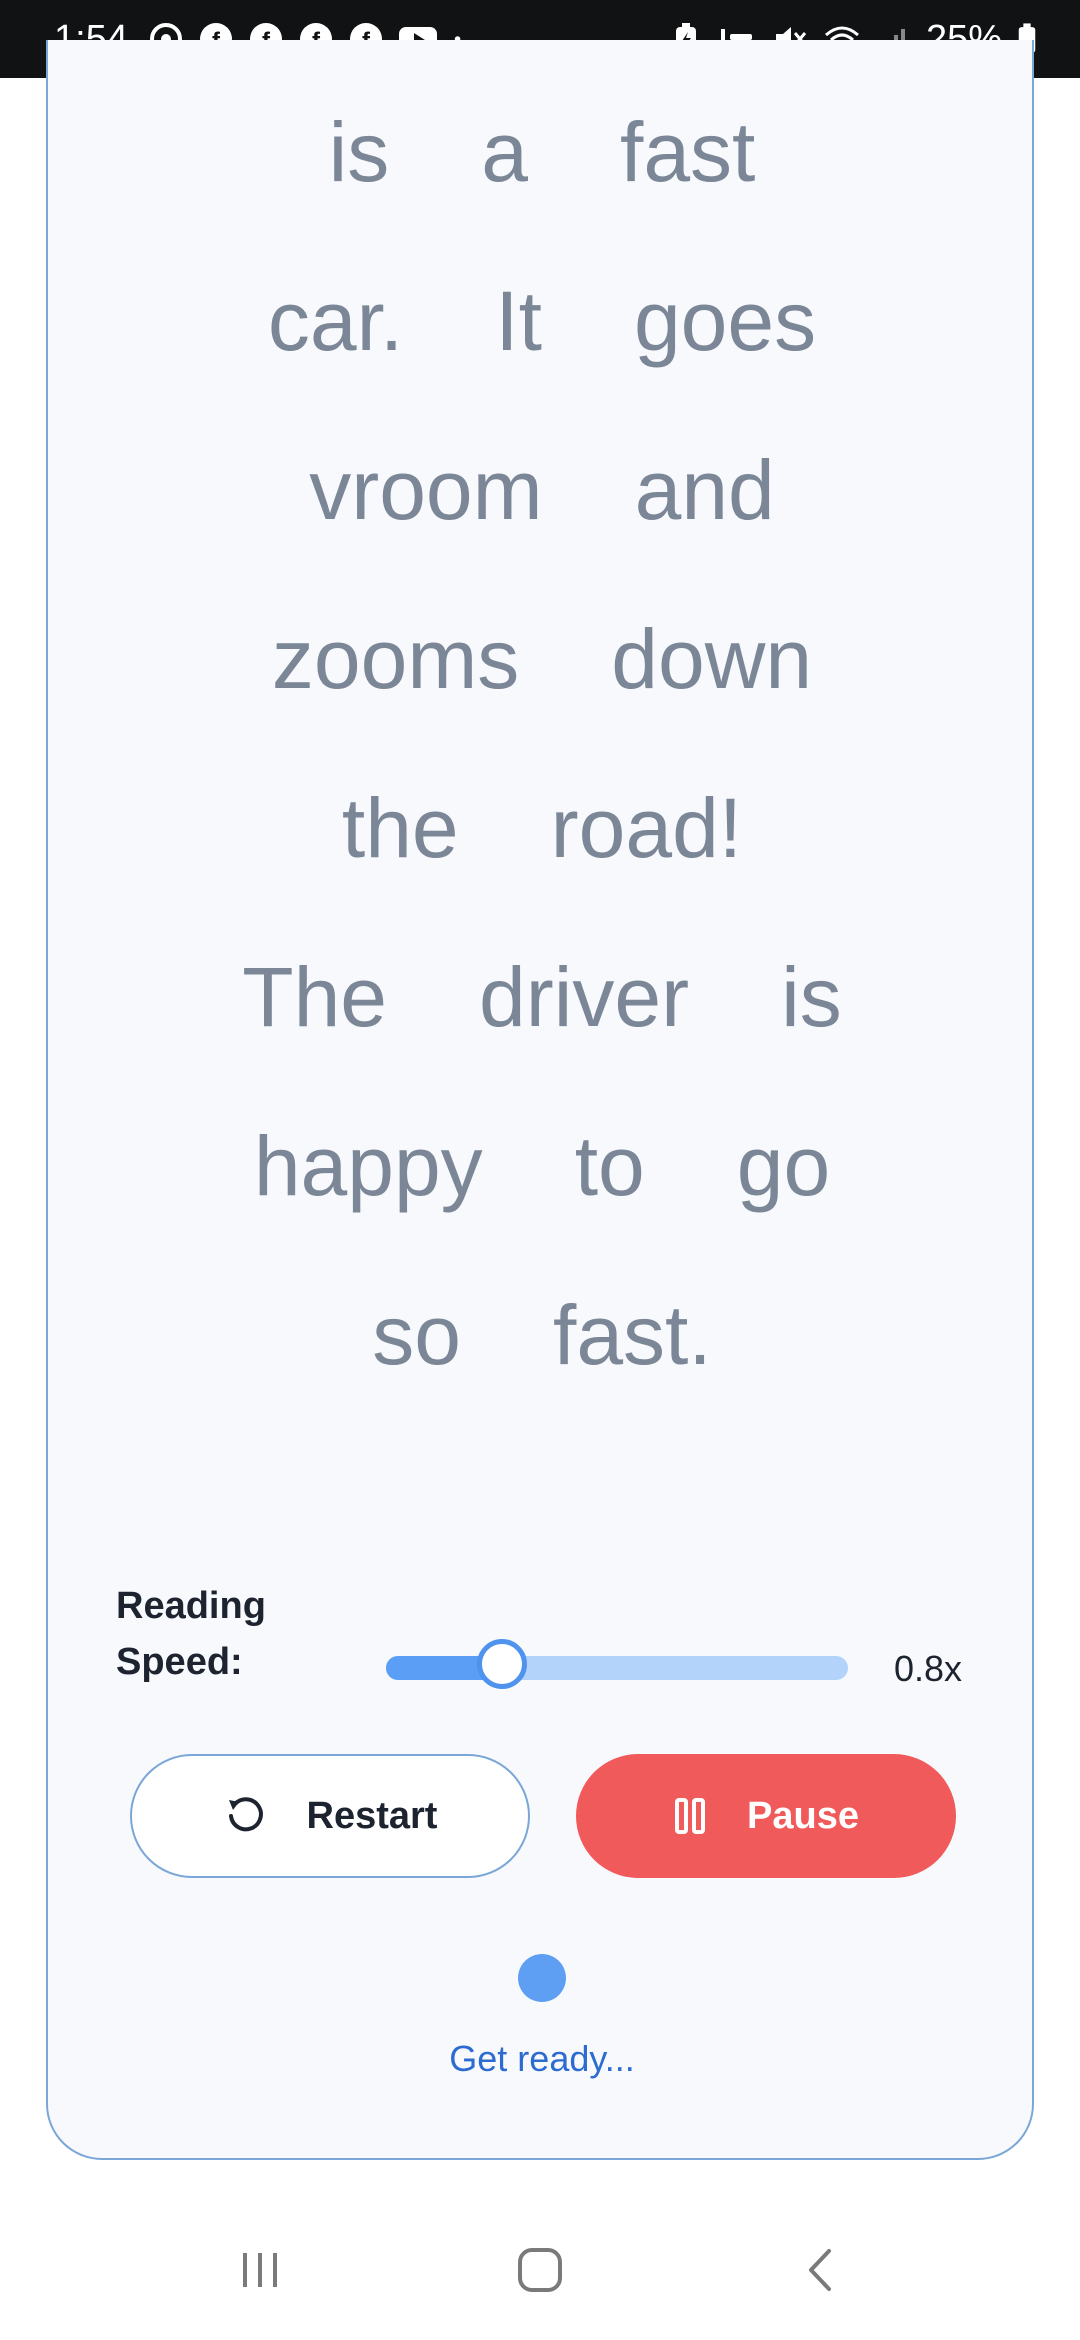 This screenshot has width=1080, height=2340. Describe the element at coordinates (928, 1668) in the screenshot. I see `reading-speed-value: 0.8x` at that location.